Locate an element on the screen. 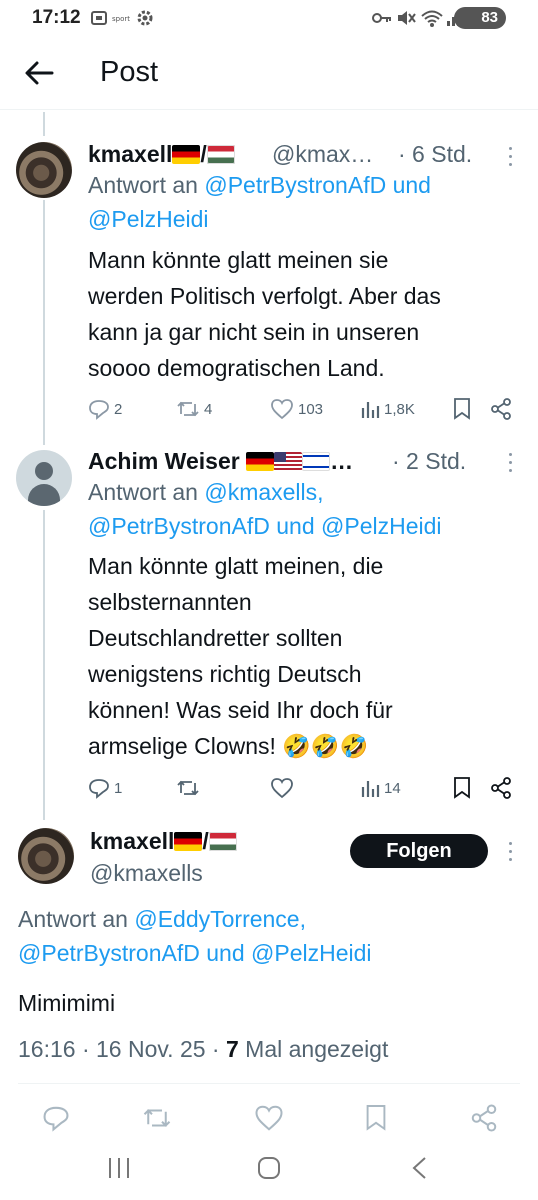  author-handle: @kmaxells is located at coordinates (146, 873).